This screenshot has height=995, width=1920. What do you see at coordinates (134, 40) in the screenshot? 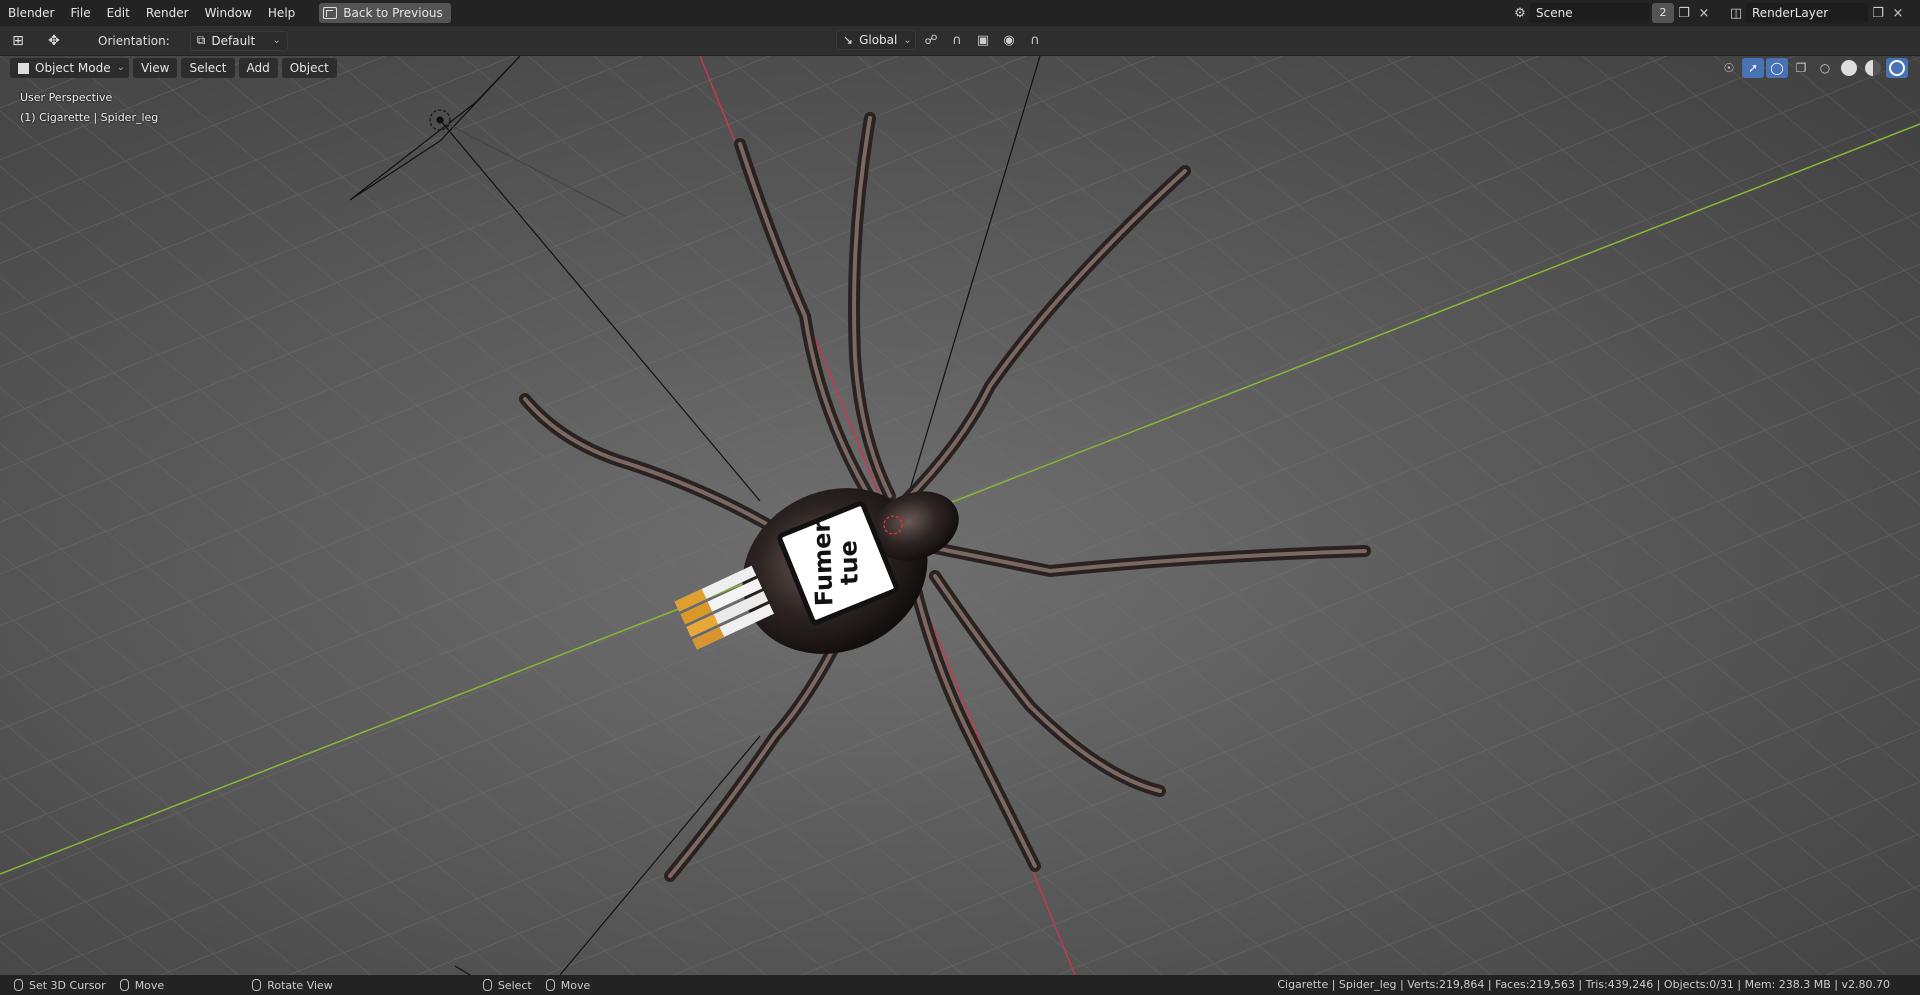
I see `orientation-label: Orientation:` at bounding box center [134, 40].